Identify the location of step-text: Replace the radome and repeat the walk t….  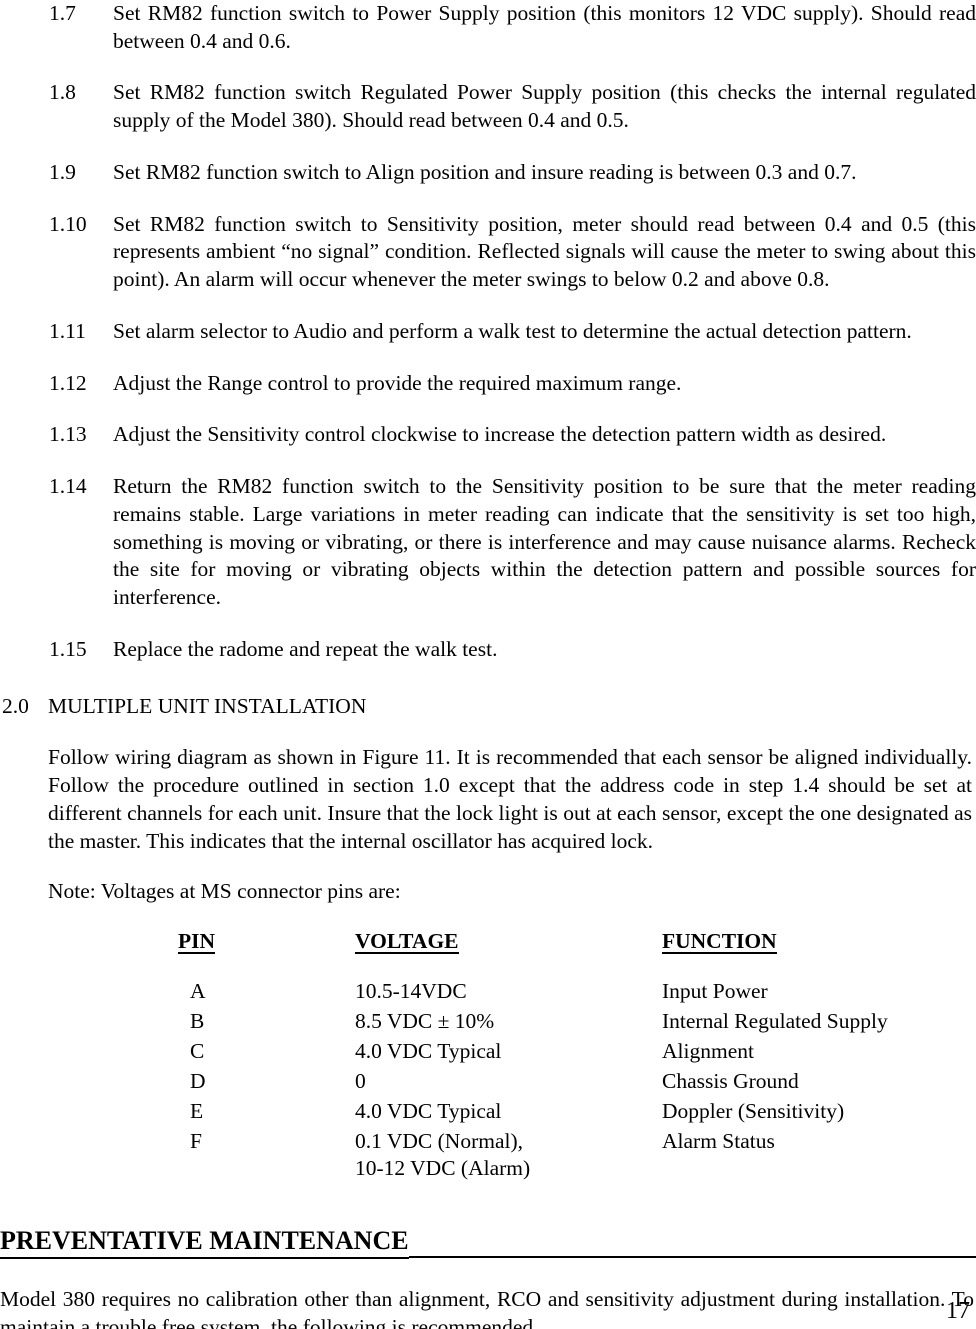
(305, 648).